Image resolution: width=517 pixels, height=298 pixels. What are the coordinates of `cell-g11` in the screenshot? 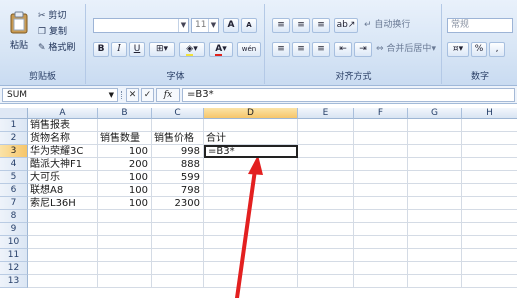 It's located at (435, 255).